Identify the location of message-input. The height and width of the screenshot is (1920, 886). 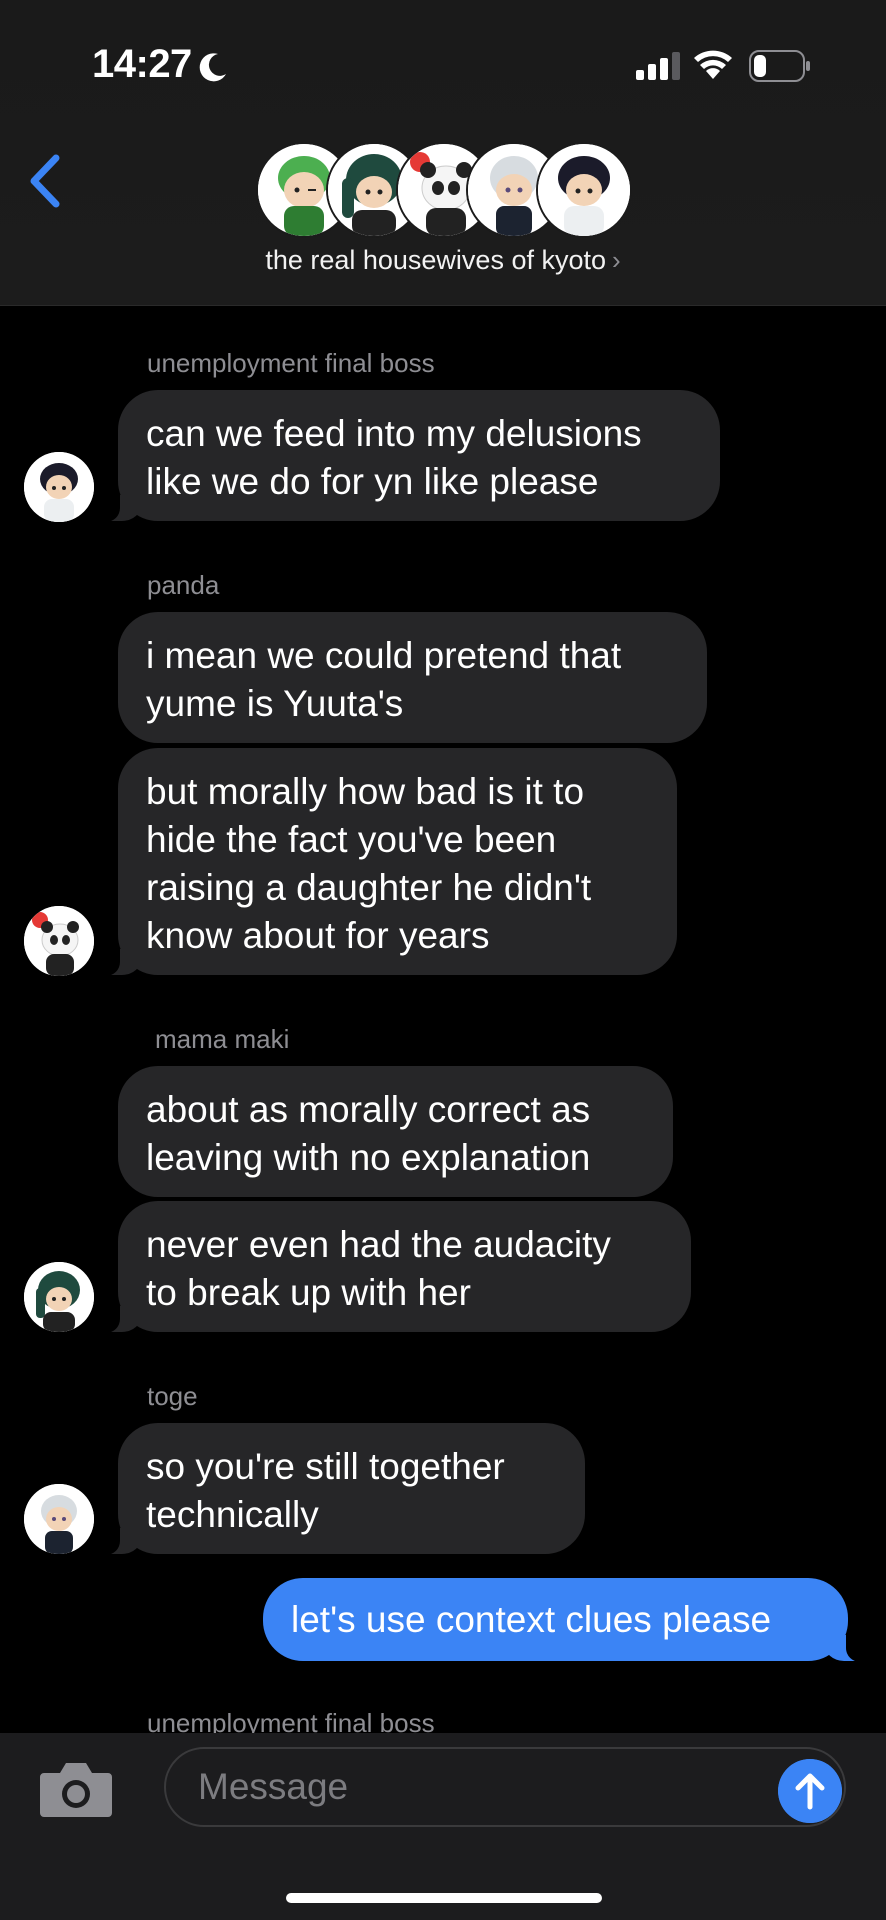
(505, 1787).